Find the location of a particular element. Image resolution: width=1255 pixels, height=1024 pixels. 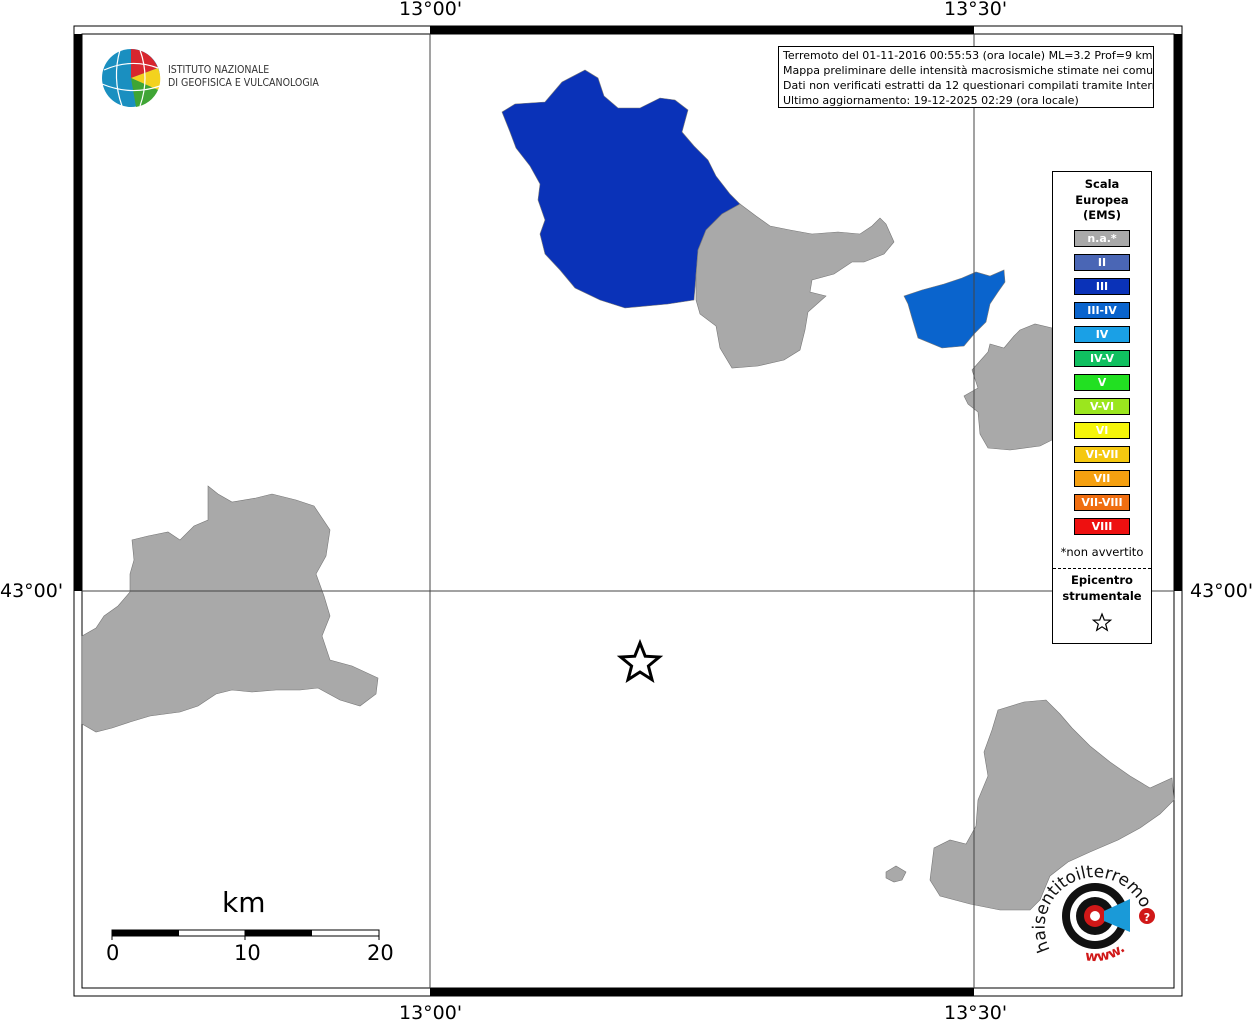

legend-epicentre-line2: strumentale is located at coordinates (1102, 596).